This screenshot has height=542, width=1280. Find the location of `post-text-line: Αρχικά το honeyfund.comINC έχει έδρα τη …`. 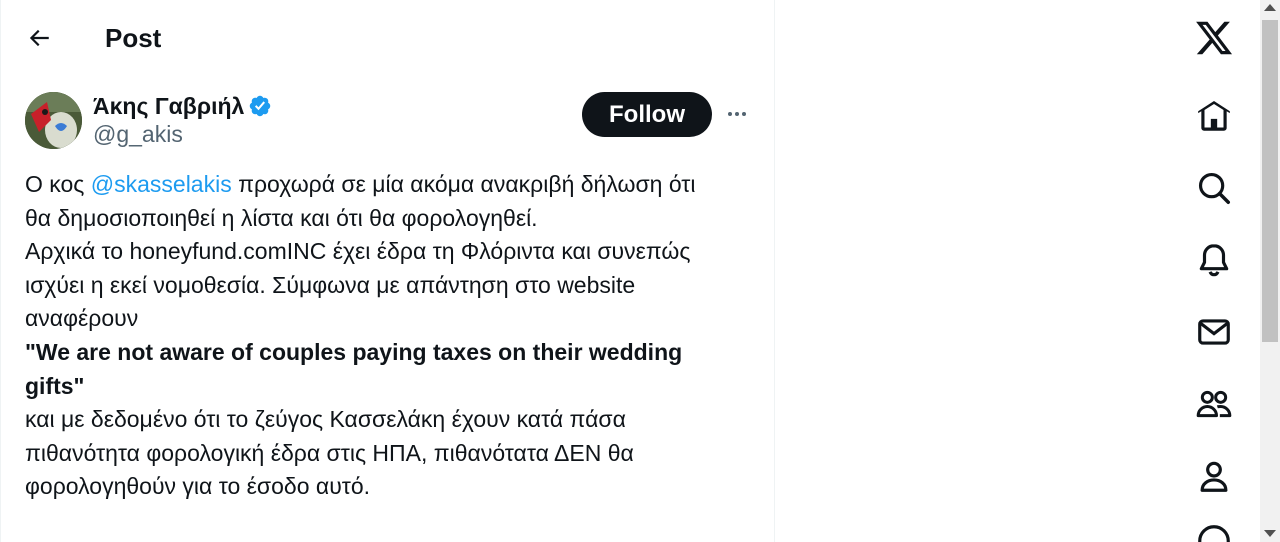

post-text-line: Αρχικά το honeyfund.comINC έχει έδρα τη … is located at coordinates (358, 251).